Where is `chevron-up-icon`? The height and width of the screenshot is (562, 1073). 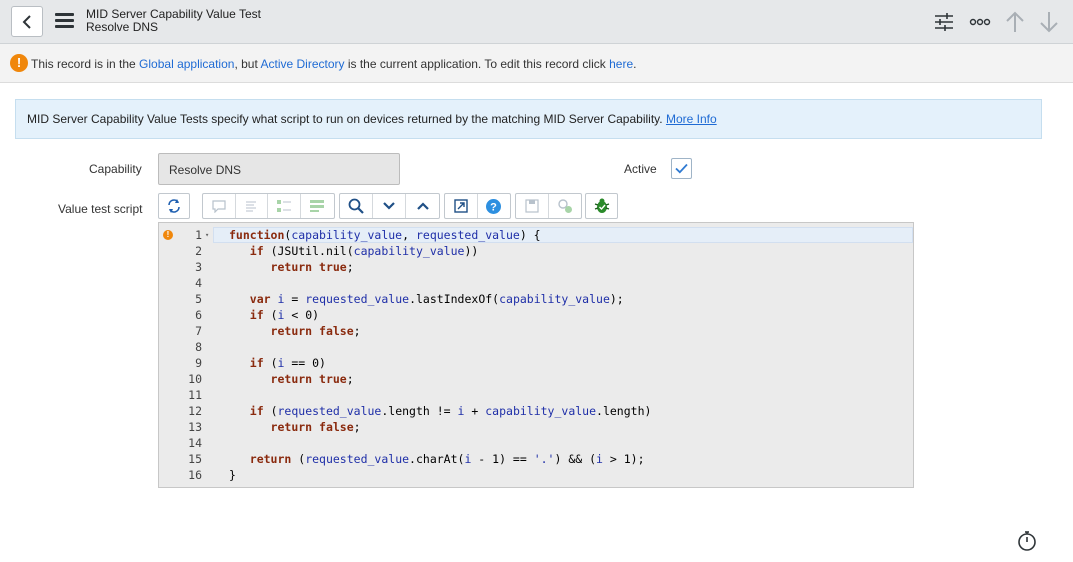 chevron-up-icon is located at coordinates (422, 206).